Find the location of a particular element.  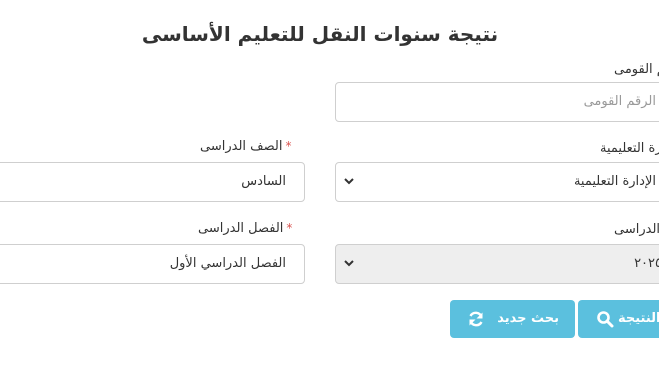

year-select: ٢٠٢٥ is located at coordinates (497, 264).